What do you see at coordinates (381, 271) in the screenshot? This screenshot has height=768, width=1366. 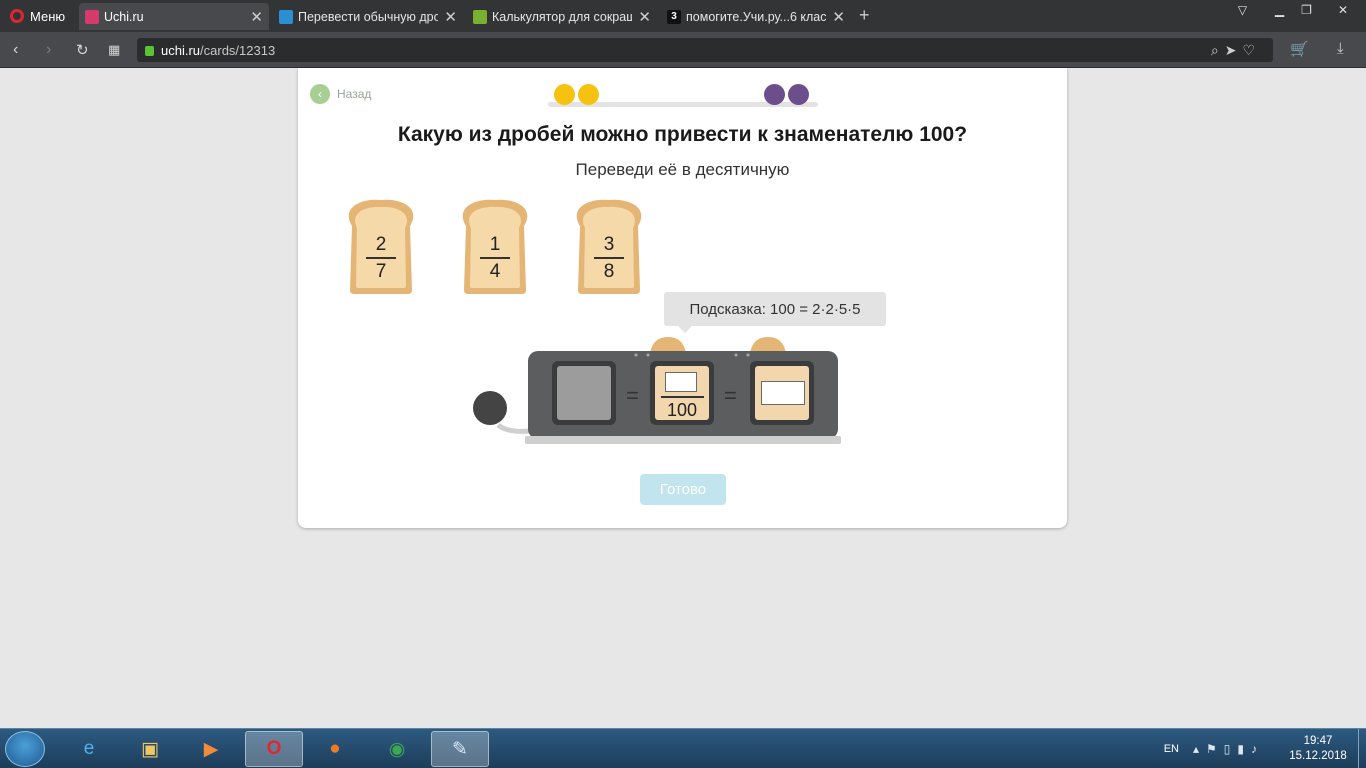 I see `denominator: 7` at bounding box center [381, 271].